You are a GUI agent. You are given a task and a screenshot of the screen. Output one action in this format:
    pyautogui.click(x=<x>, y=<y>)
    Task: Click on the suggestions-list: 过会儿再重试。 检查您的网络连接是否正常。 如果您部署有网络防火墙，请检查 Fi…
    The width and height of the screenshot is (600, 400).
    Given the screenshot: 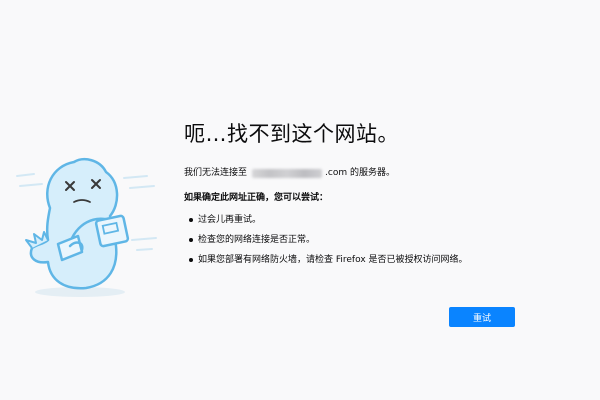 What is the action you would take?
    pyautogui.click(x=354, y=240)
    